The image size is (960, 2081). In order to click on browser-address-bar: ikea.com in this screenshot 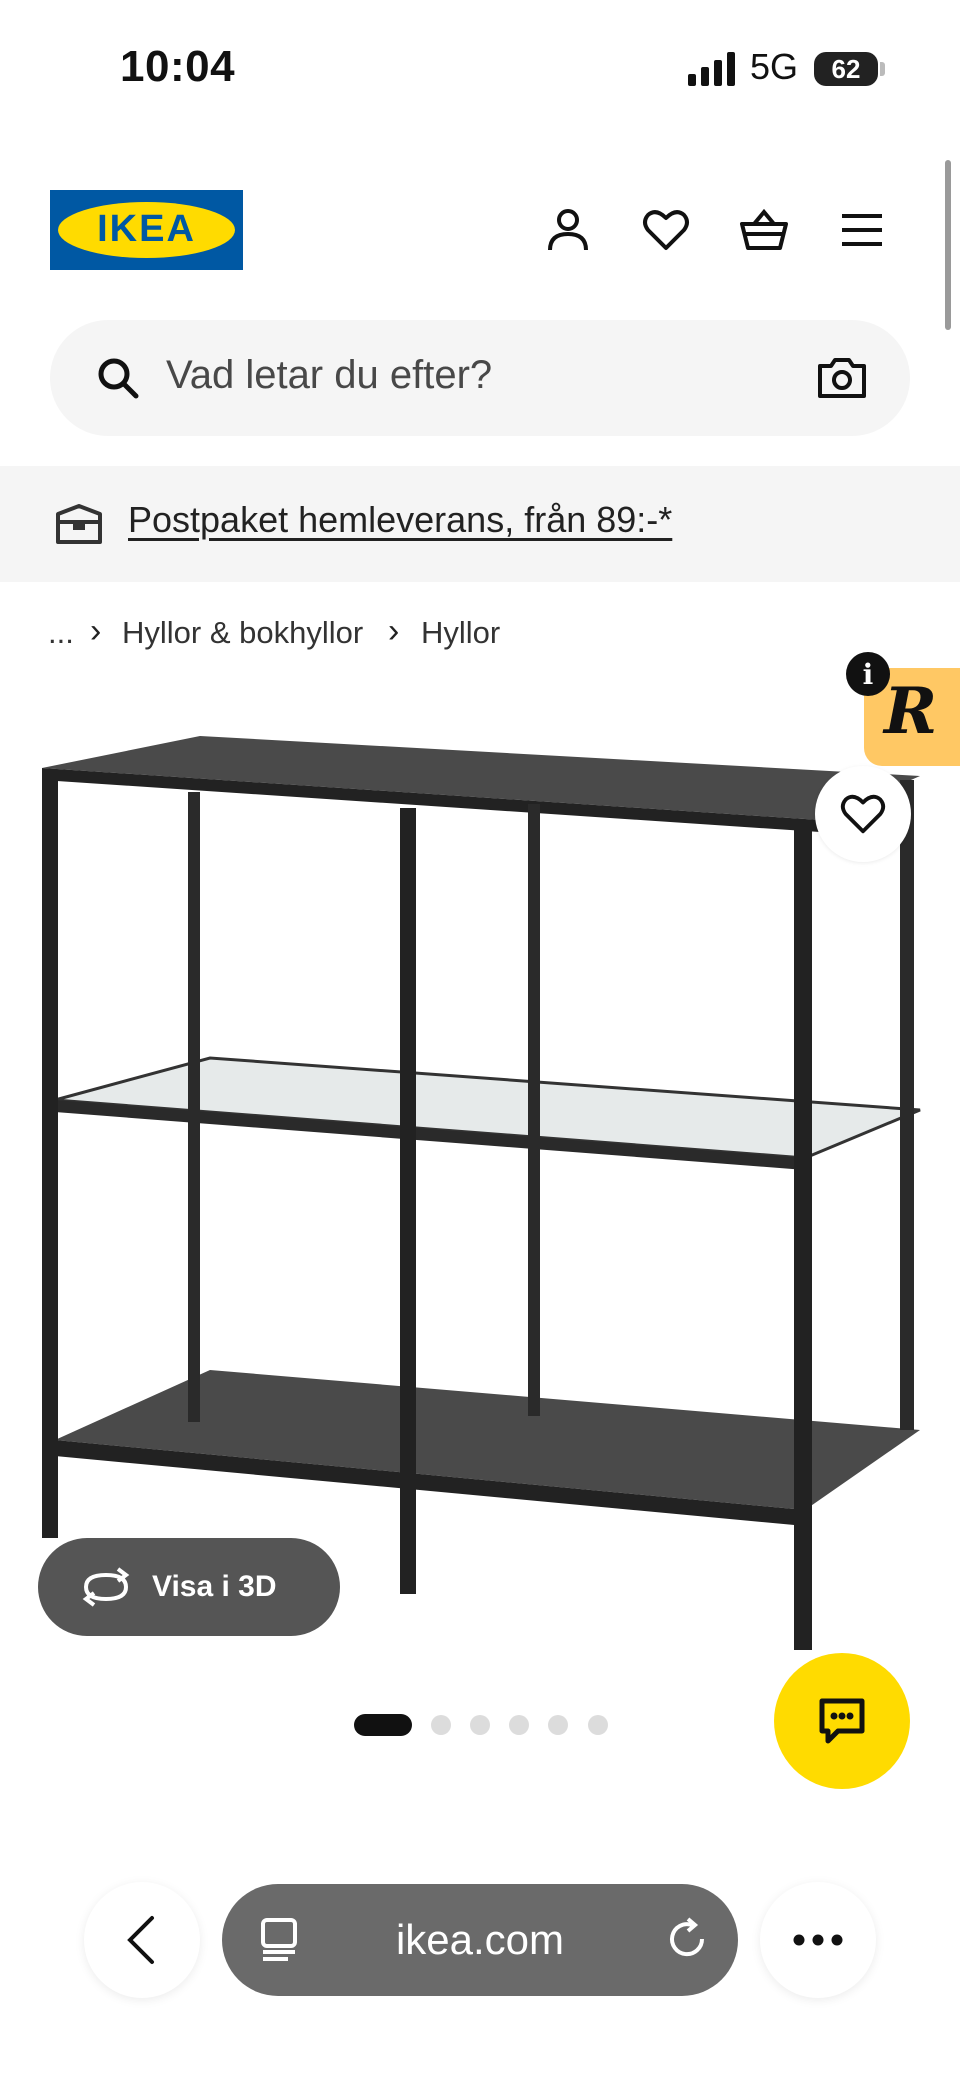, I will do `click(480, 1940)`.